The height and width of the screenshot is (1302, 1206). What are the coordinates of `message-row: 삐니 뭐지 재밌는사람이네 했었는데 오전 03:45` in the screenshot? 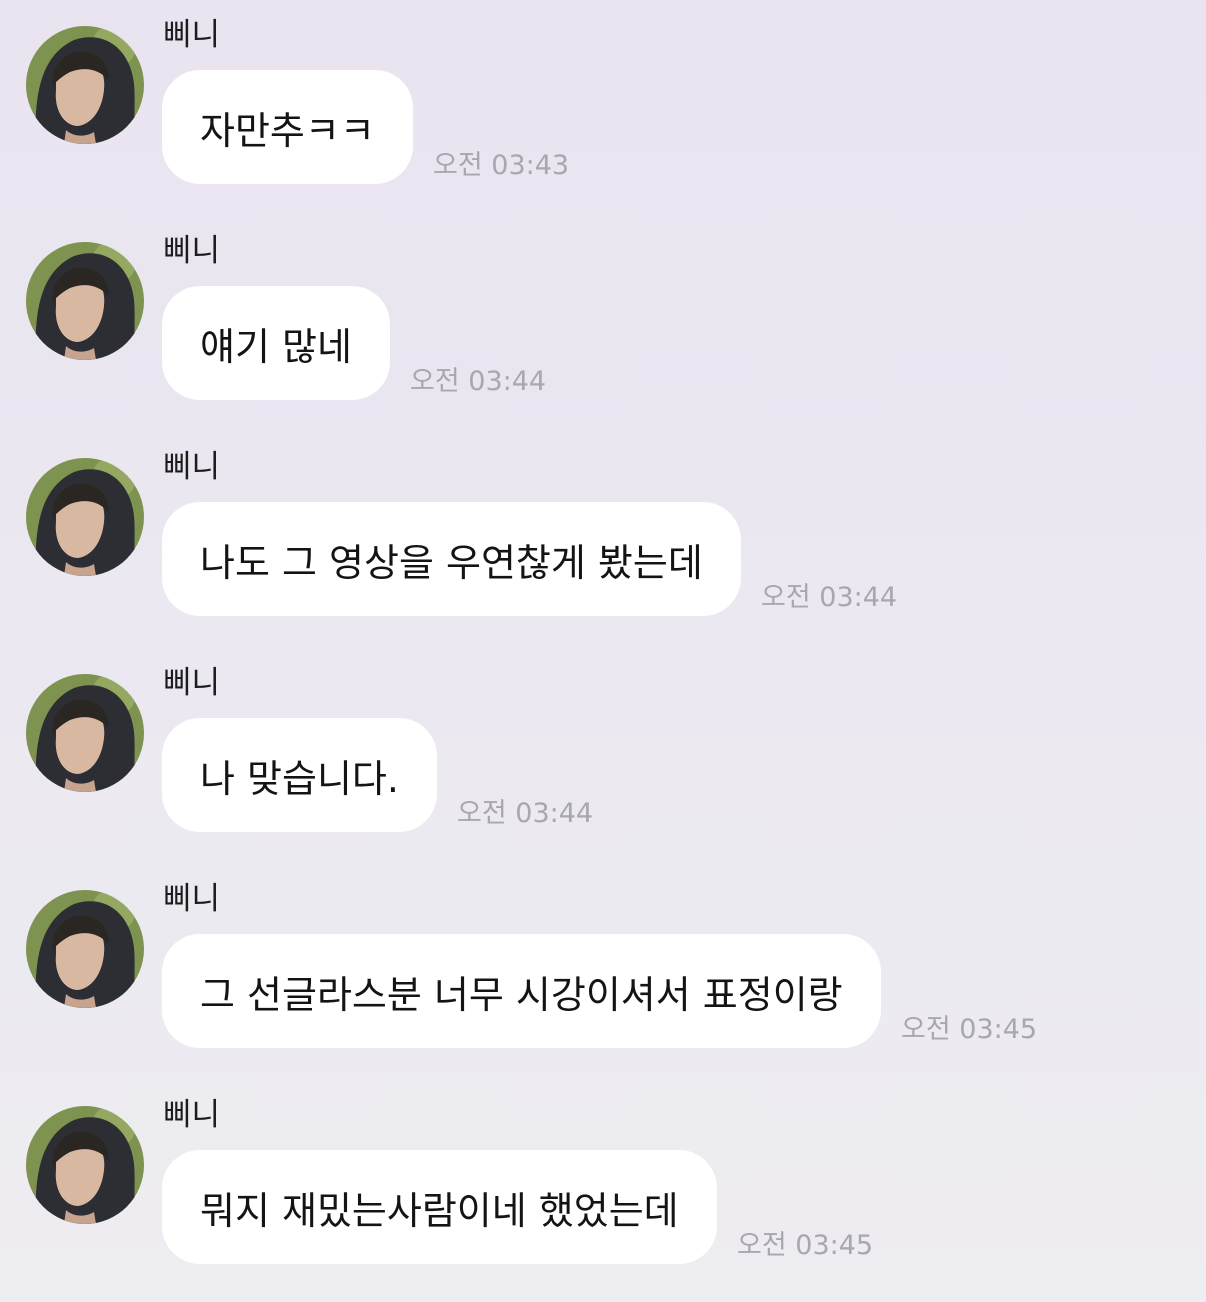 It's located at (603, 1175).